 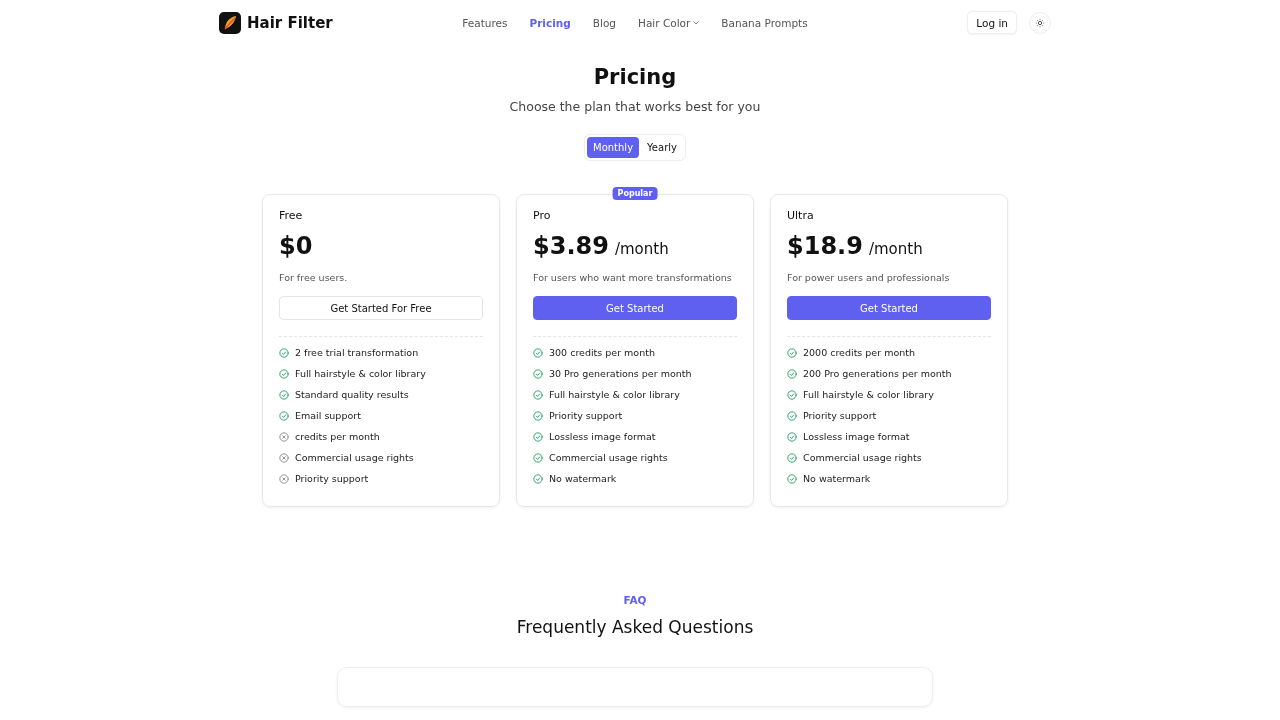 What do you see at coordinates (992, 22) in the screenshot?
I see `login-button: Log in` at bounding box center [992, 22].